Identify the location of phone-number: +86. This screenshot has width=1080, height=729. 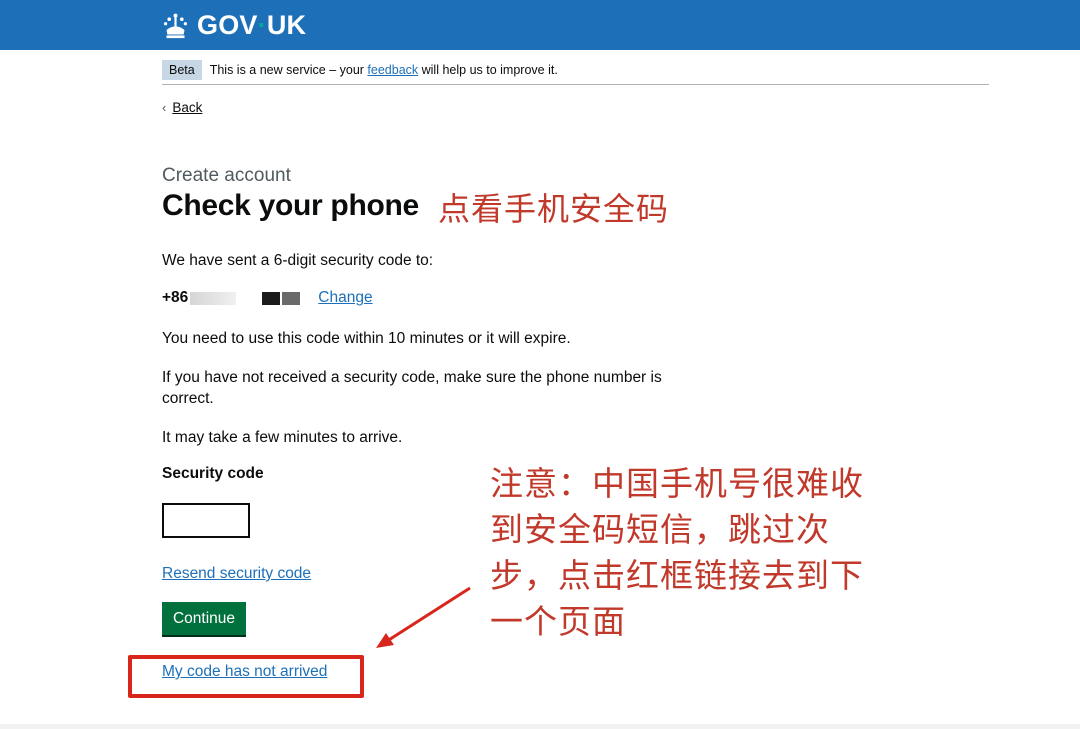
(175, 297).